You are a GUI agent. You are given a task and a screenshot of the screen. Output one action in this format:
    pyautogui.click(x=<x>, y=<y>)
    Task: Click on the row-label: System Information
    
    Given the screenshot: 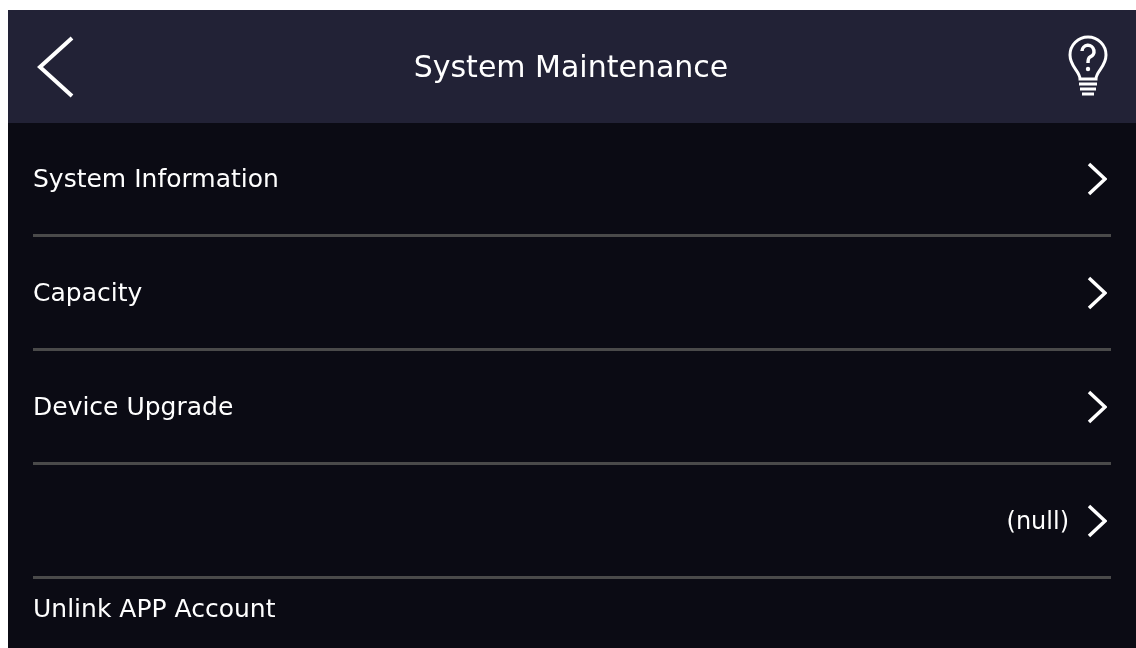 What is the action you would take?
    pyautogui.click(x=156, y=178)
    